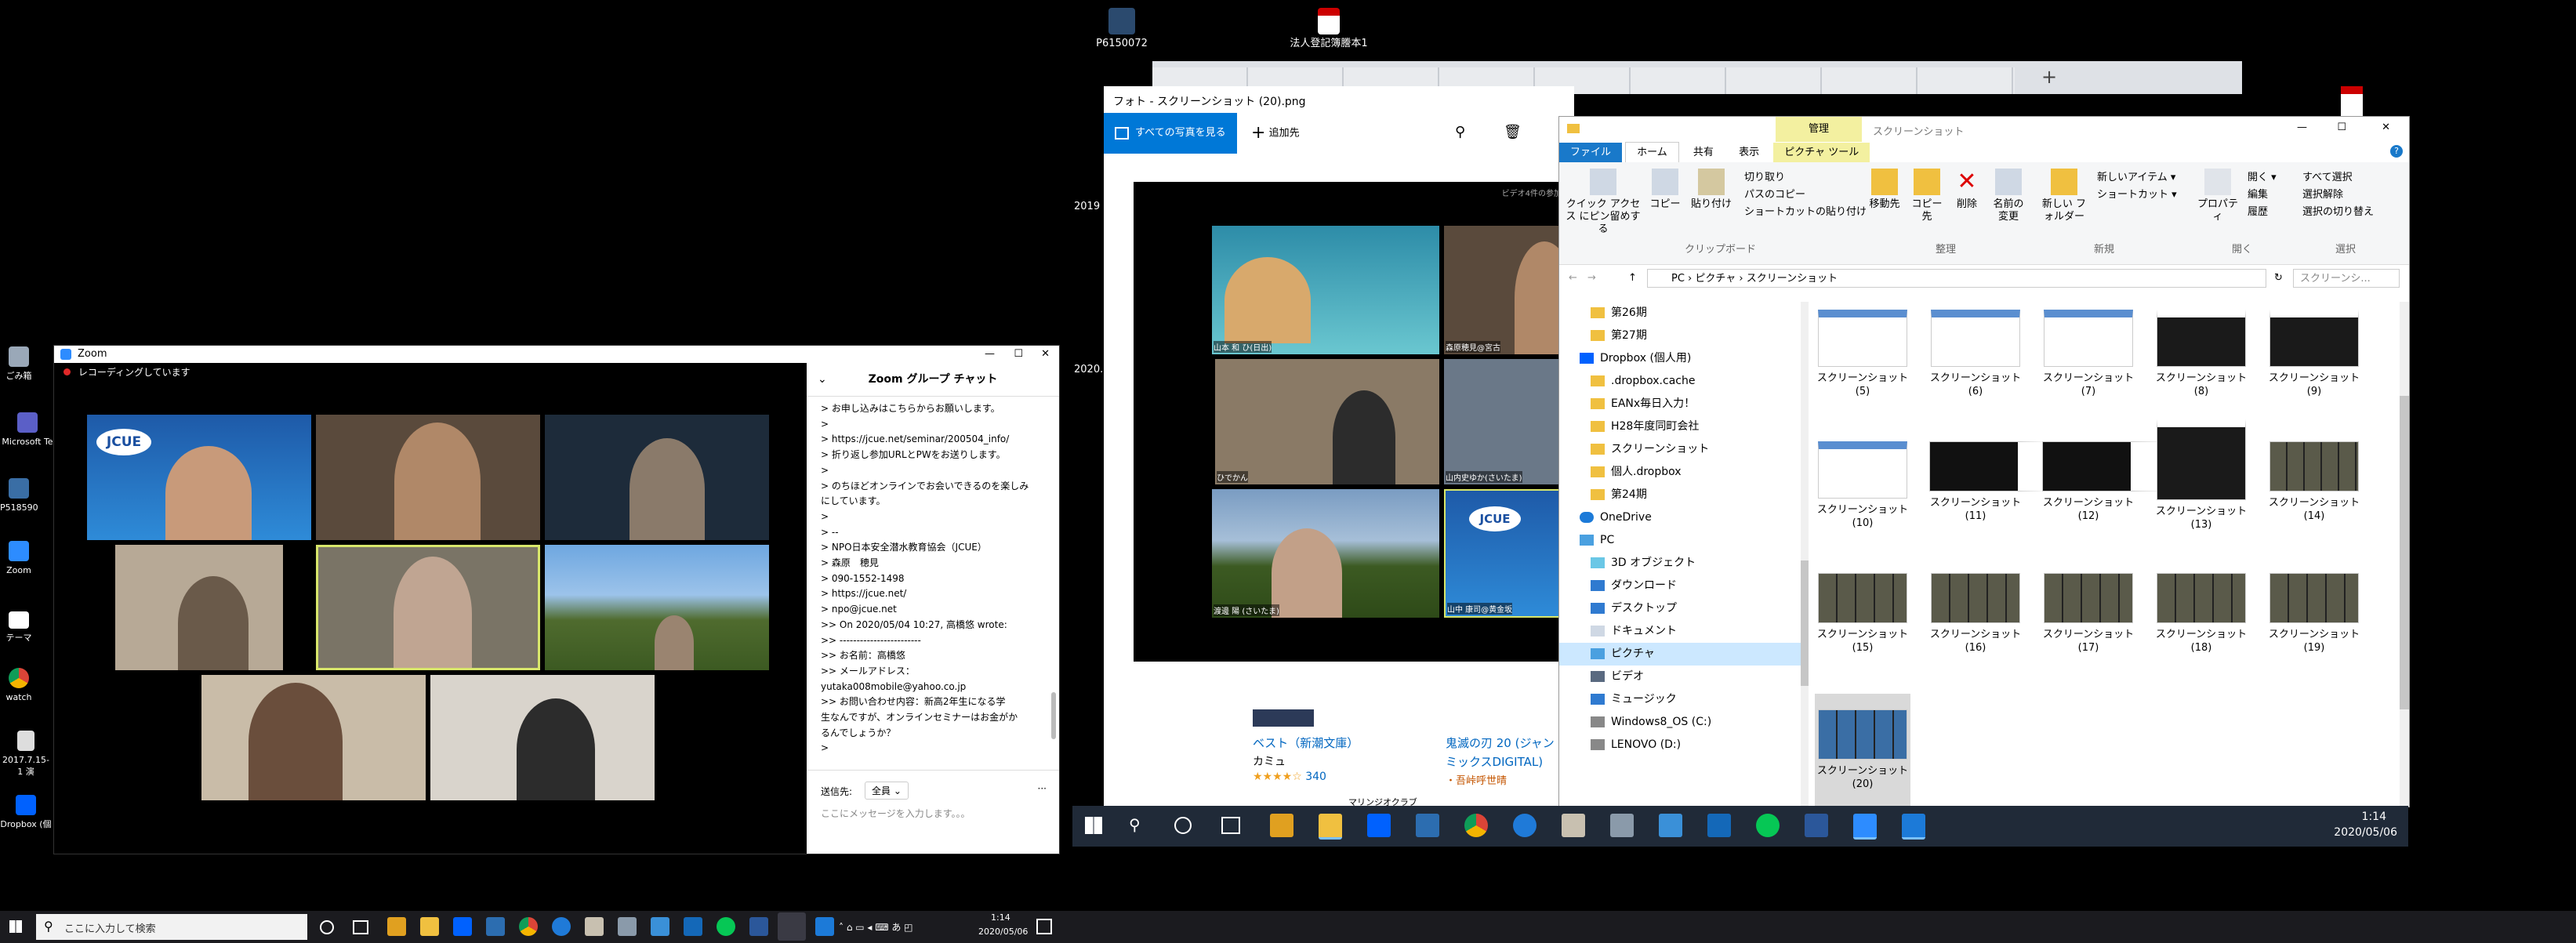 The image size is (2576, 943). Describe the element at coordinates (171, 927) in the screenshot. I see `taskbar-search-box: ⚲ ここに入力して検索` at that location.